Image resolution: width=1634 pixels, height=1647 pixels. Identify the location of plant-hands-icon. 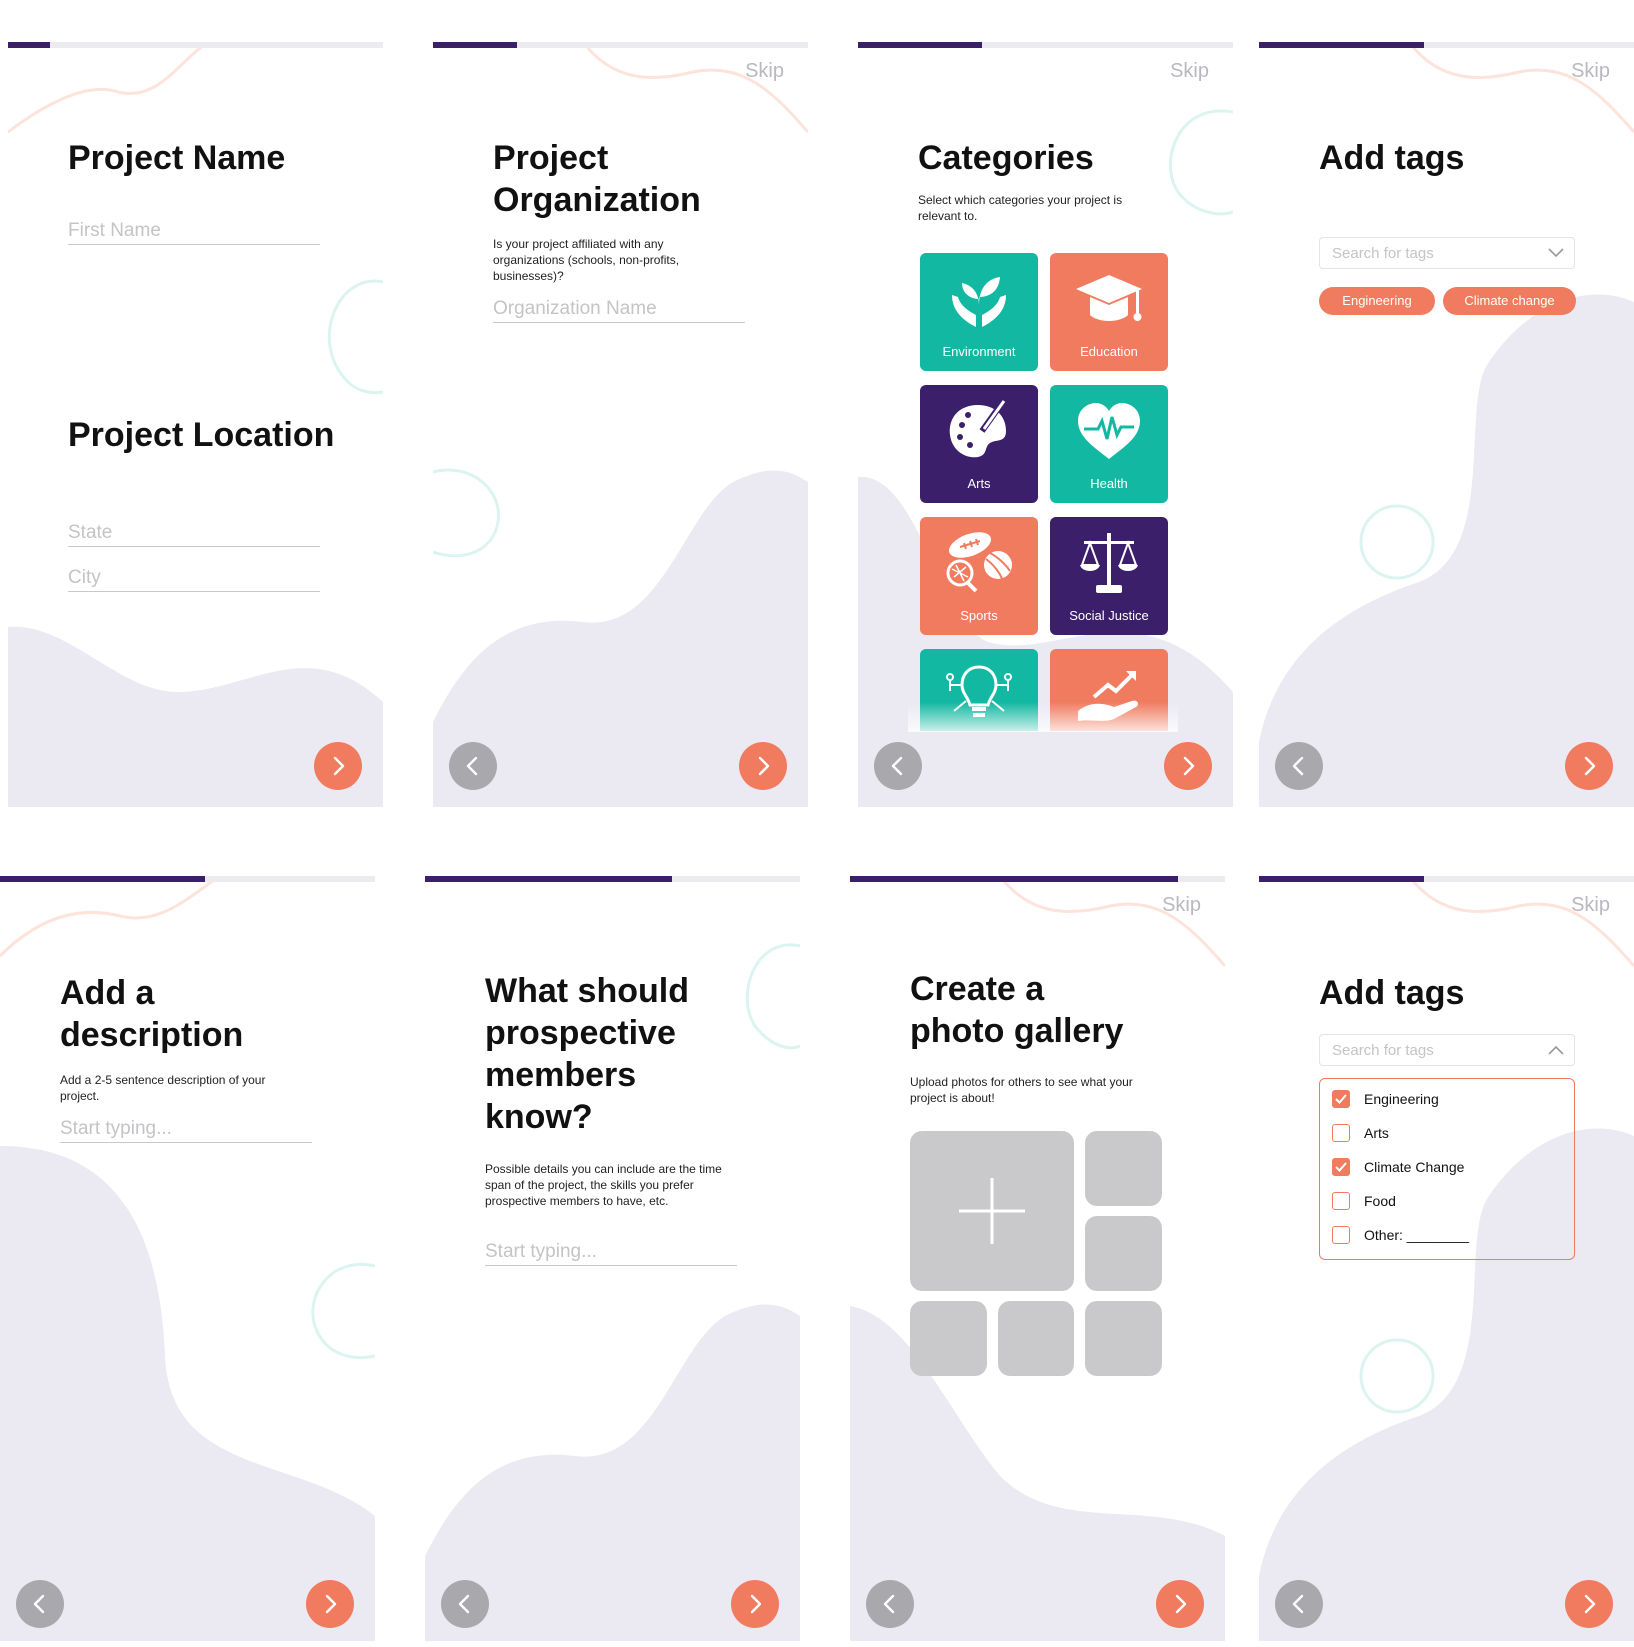
(979, 302).